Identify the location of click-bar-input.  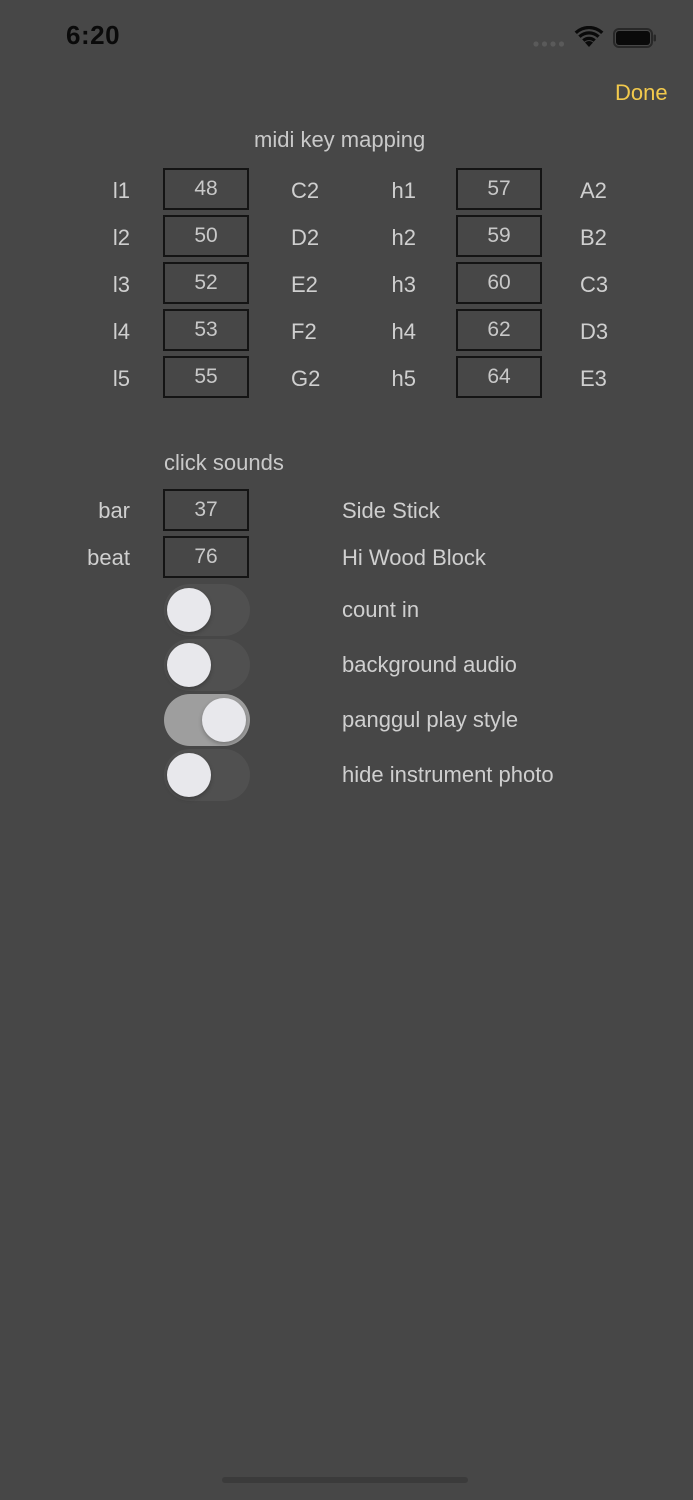
(206, 510).